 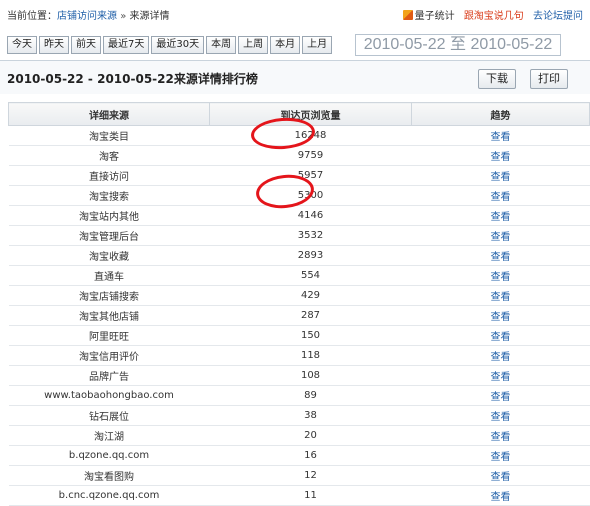 I want to click on page-views-cell: 5300, so click(x=310, y=195).